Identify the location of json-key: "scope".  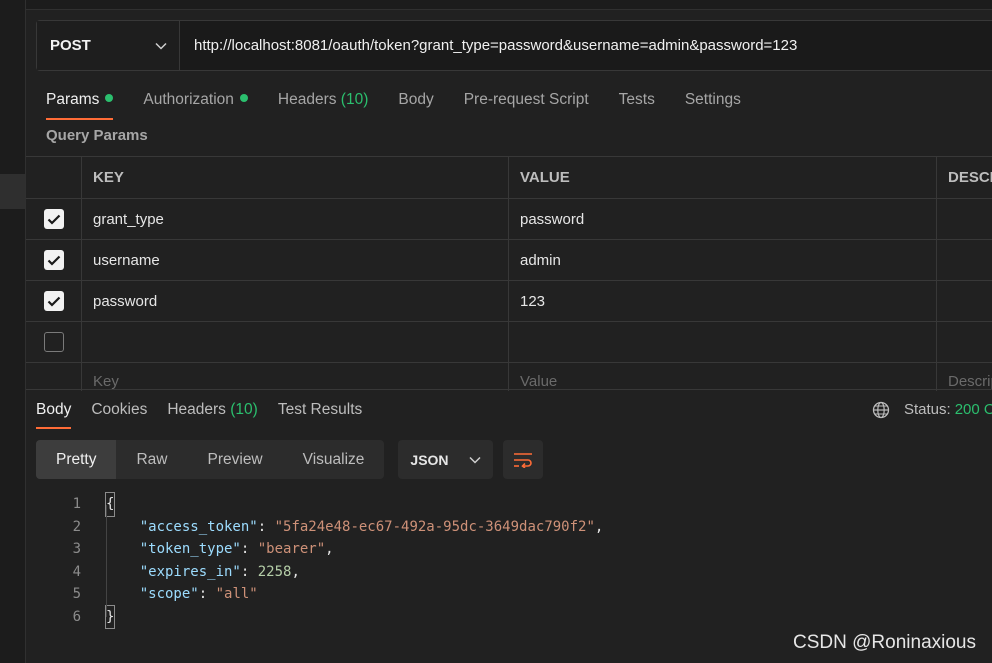
(169, 594).